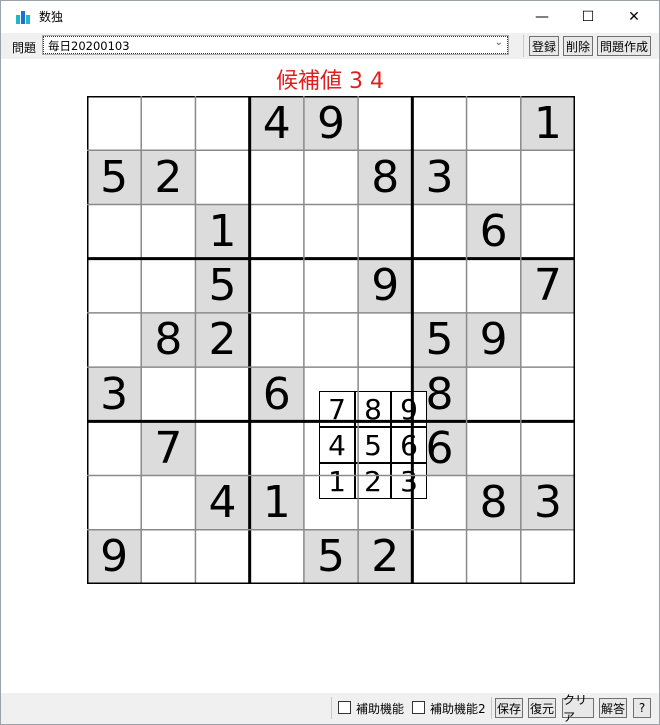  What do you see at coordinates (330, 16) in the screenshot?
I see `title-bar: 数独 — ☐ ✕` at bounding box center [330, 16].